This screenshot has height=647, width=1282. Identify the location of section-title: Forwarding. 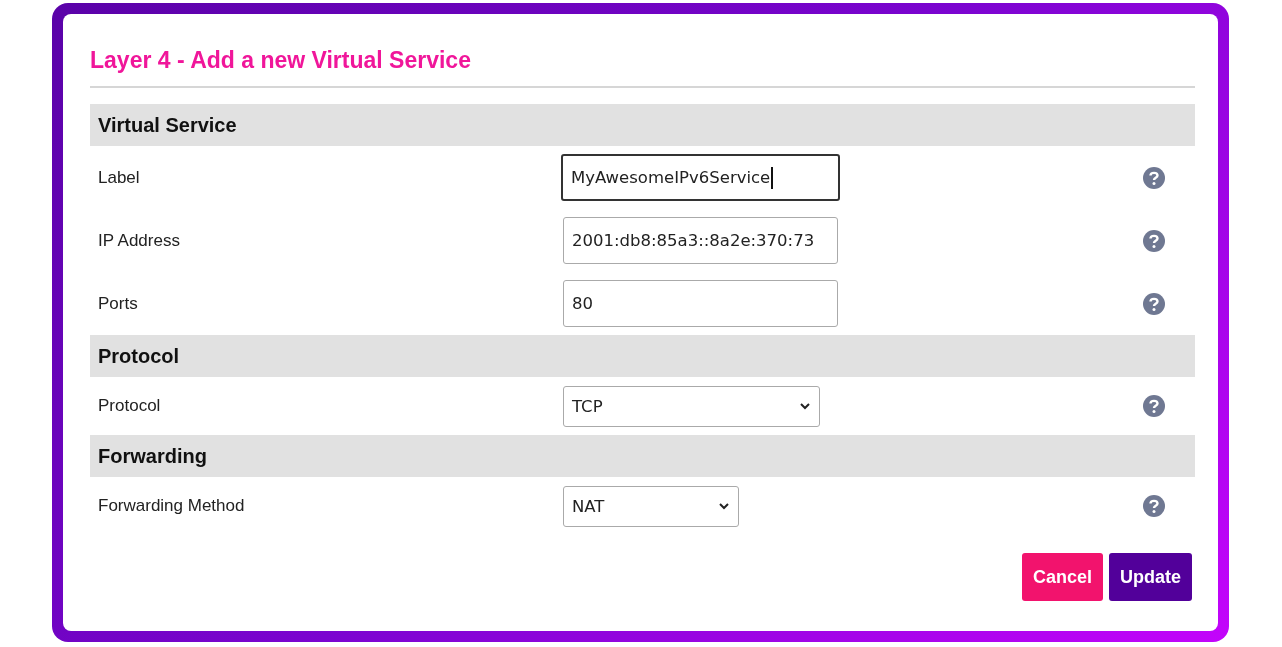
(152, 456).